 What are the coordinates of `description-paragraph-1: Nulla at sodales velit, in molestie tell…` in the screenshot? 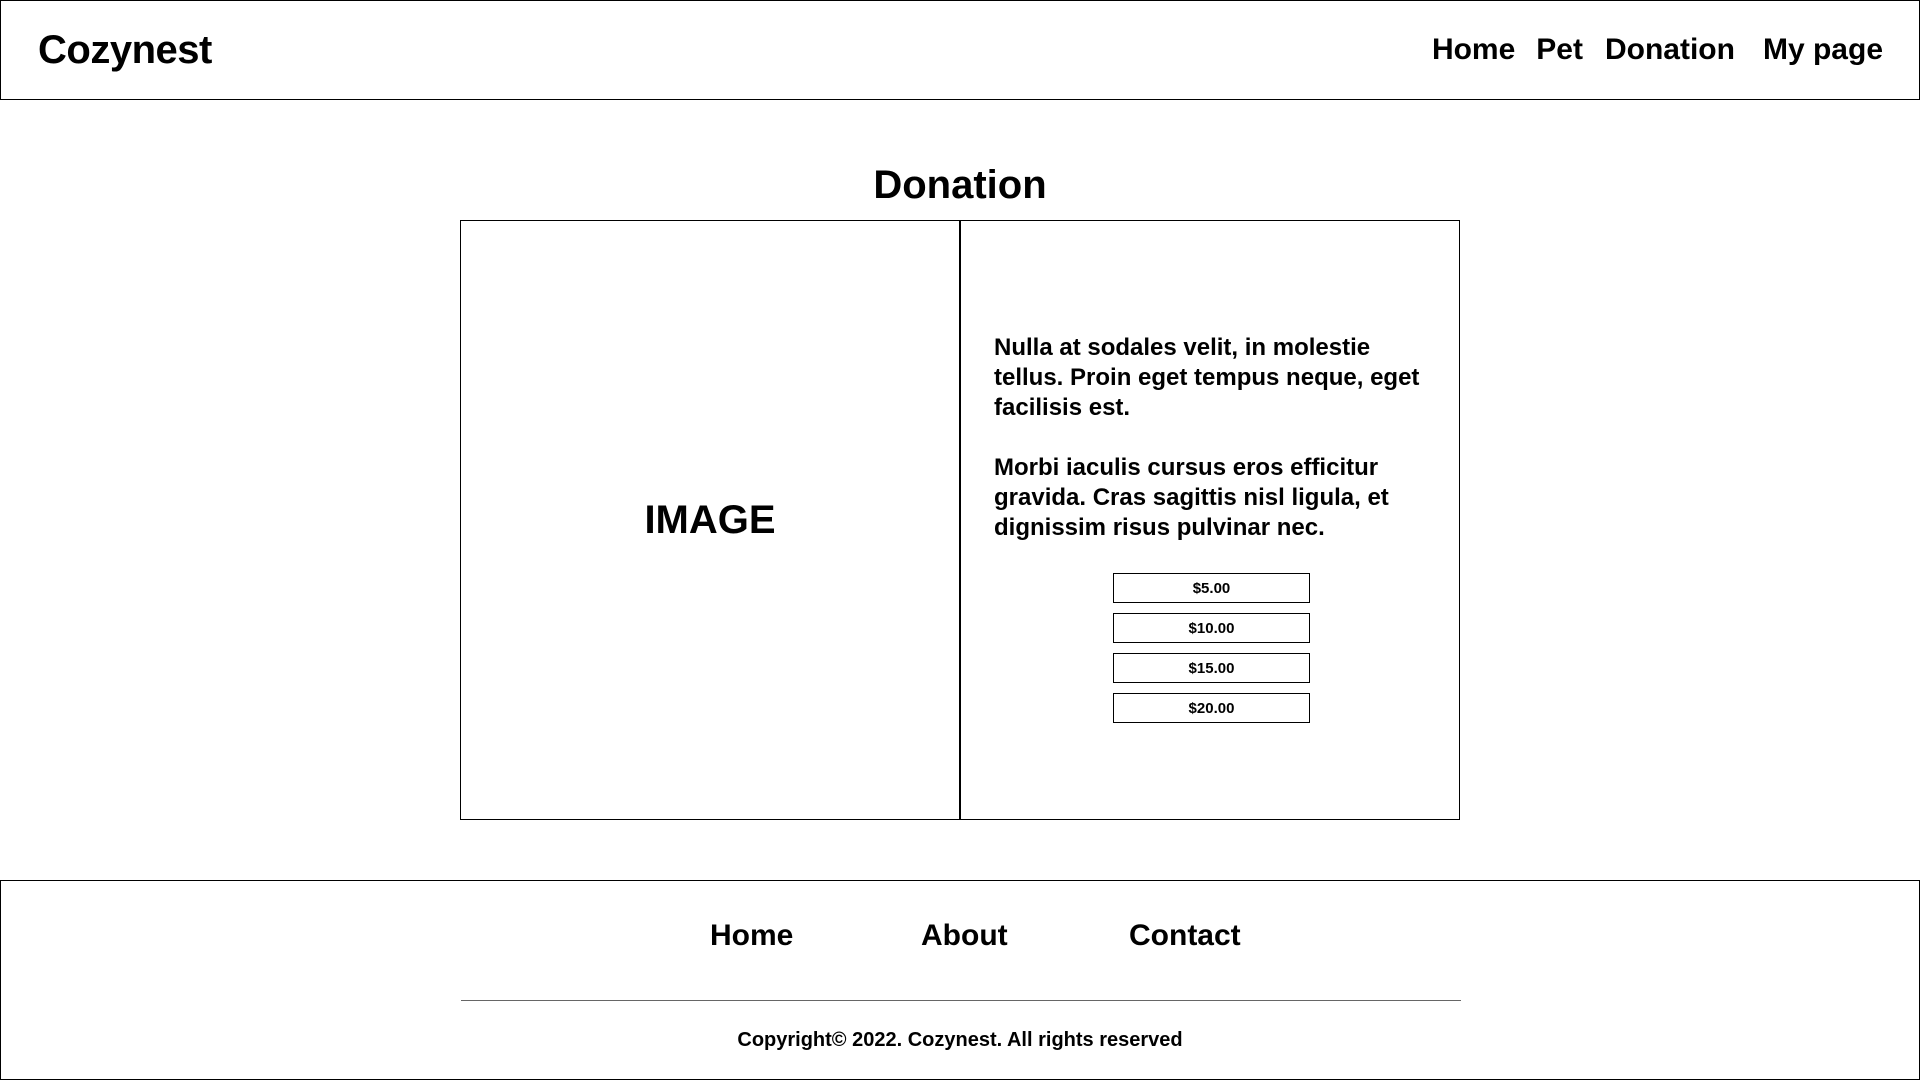 It's located at (1207, 377).